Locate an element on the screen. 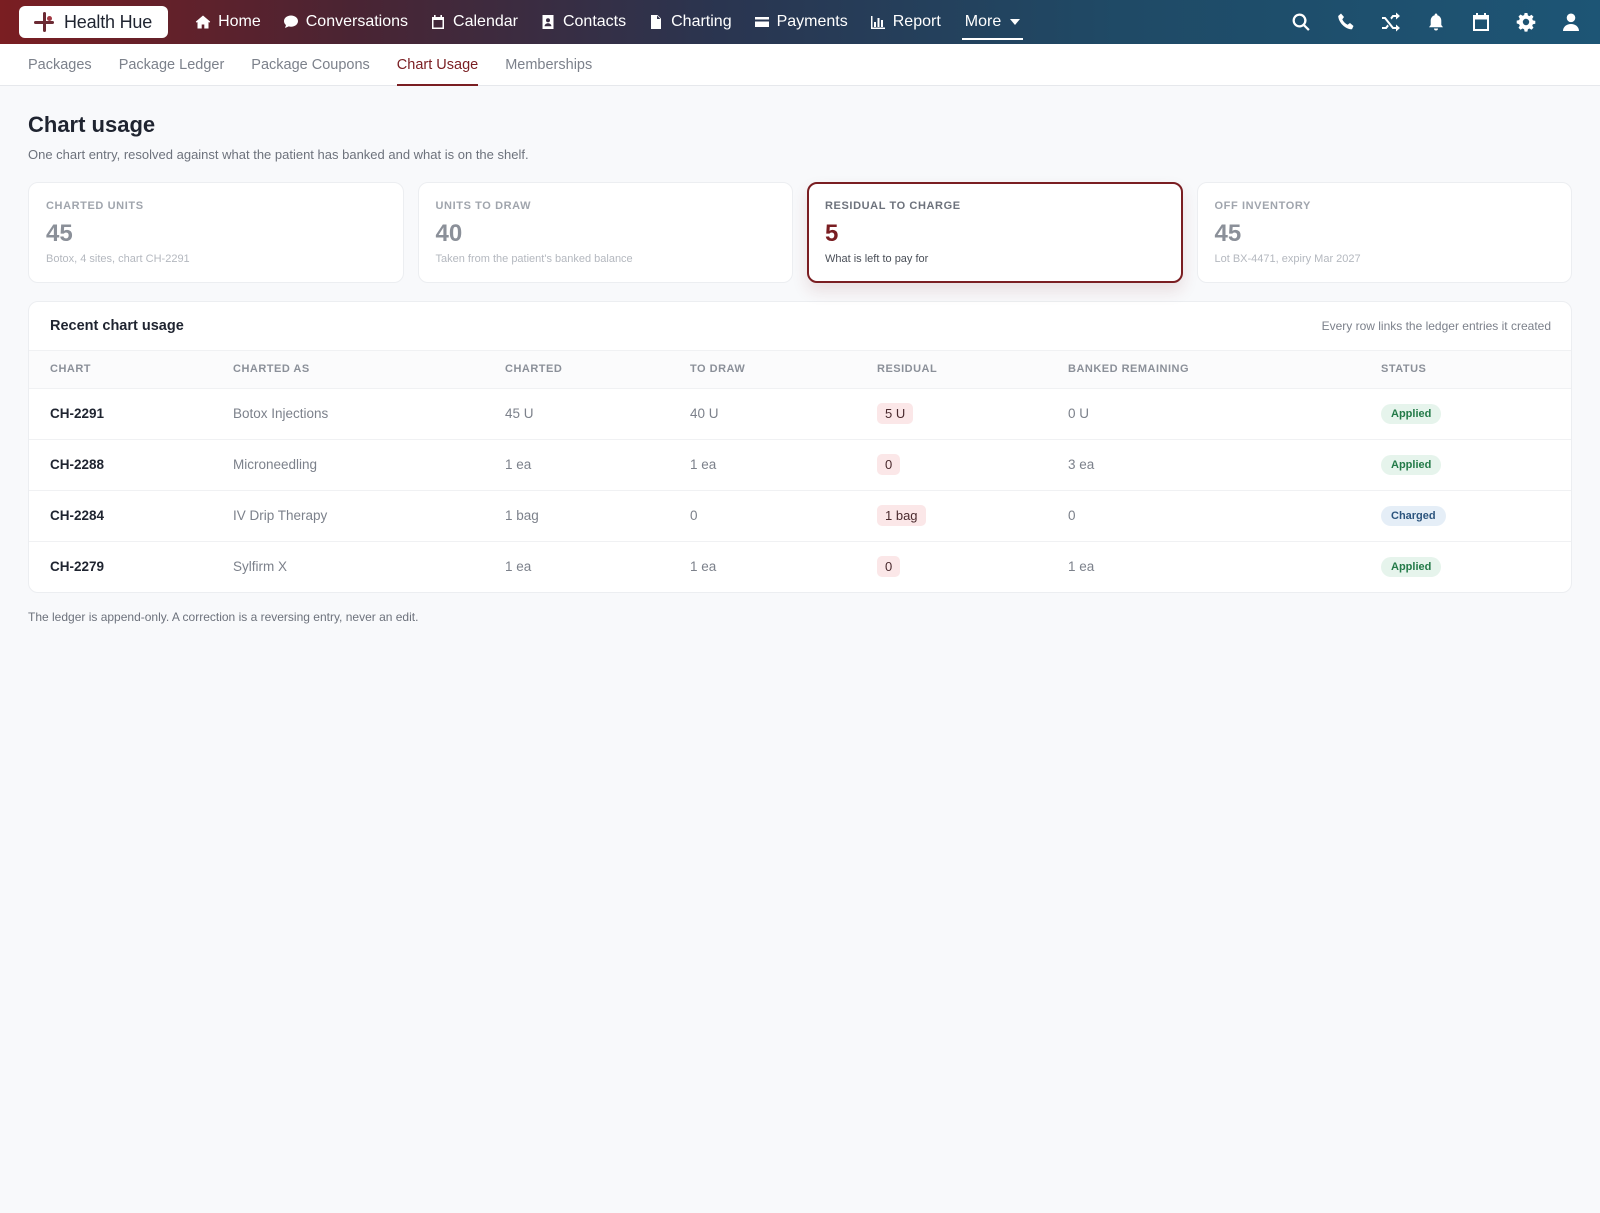  gear-icon is located at coordinates (1526, 22).